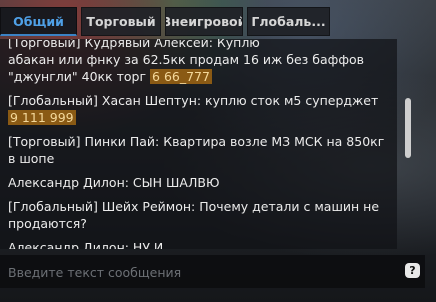 The width and height of the screenshot is (436, 302). I want to click on help-icon: ?, so click(412, 270).